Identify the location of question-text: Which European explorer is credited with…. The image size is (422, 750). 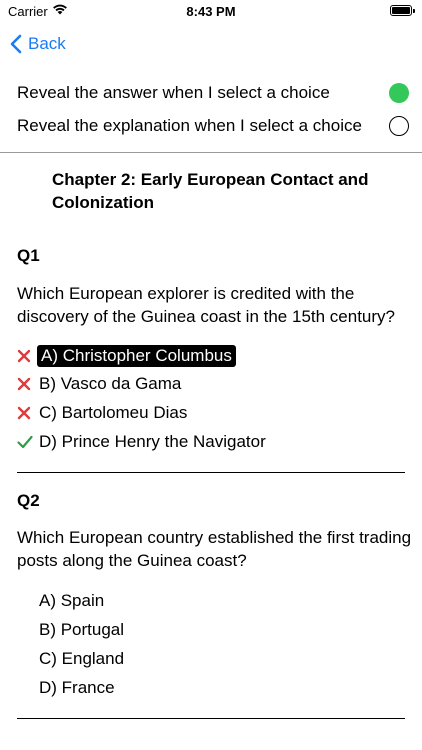
(206, 305).